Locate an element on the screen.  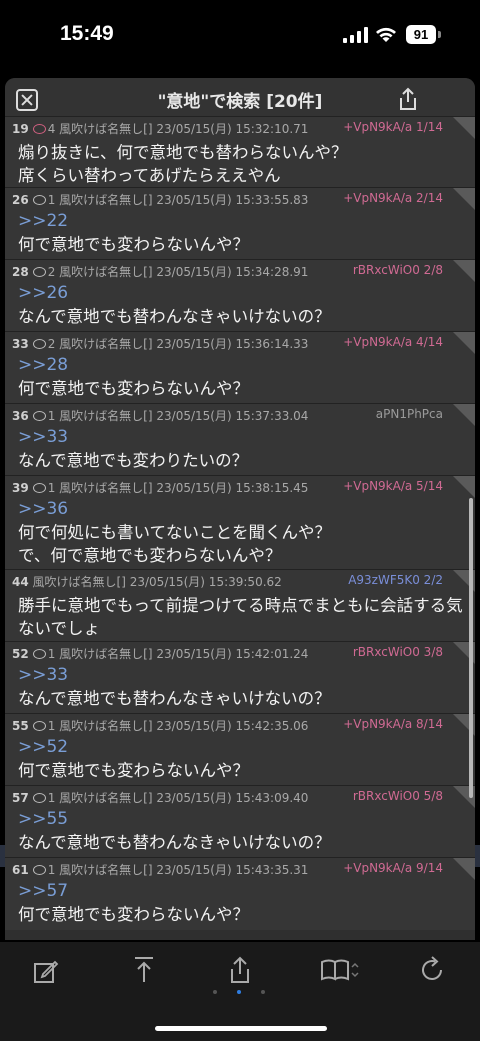
poster-id: aPN1PhPca is located at coordinates (409, 414).